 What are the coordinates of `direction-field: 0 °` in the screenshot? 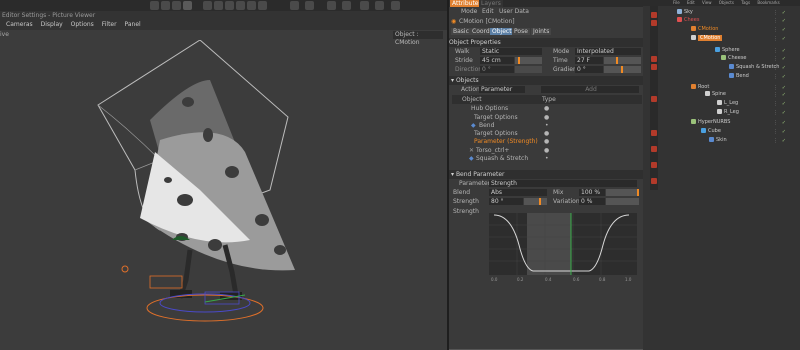 It's located at (497, 69).